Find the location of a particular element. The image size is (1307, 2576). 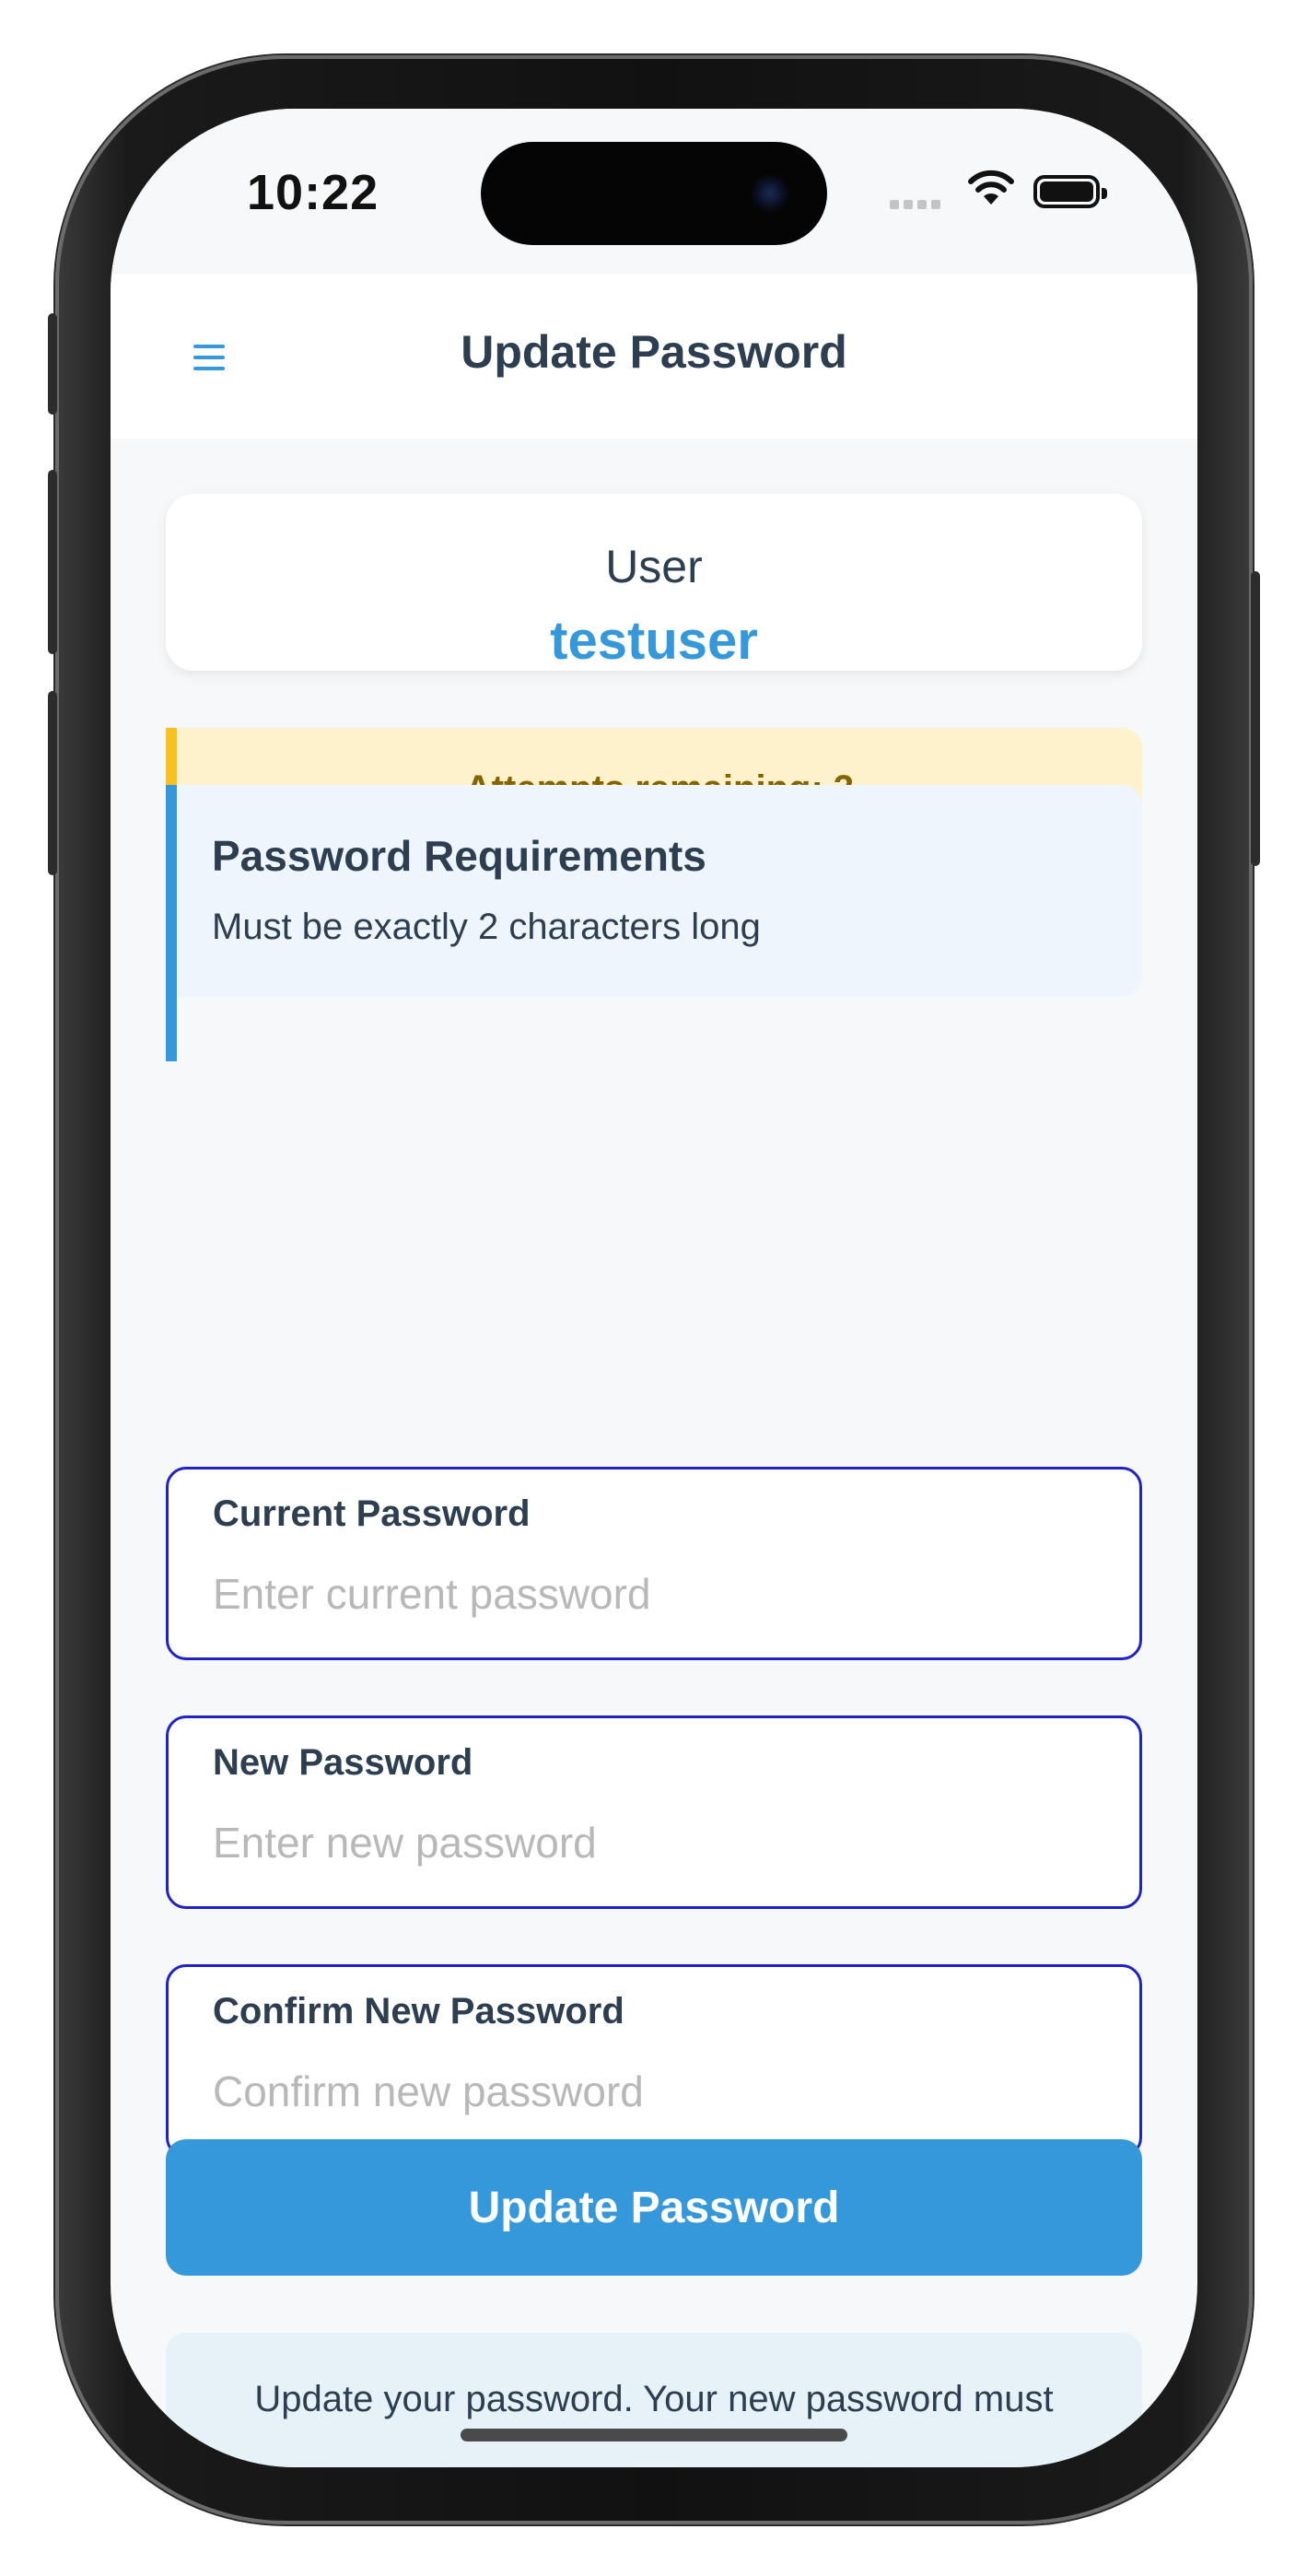

user-card: User testuser is located at coordinates (654, 582).